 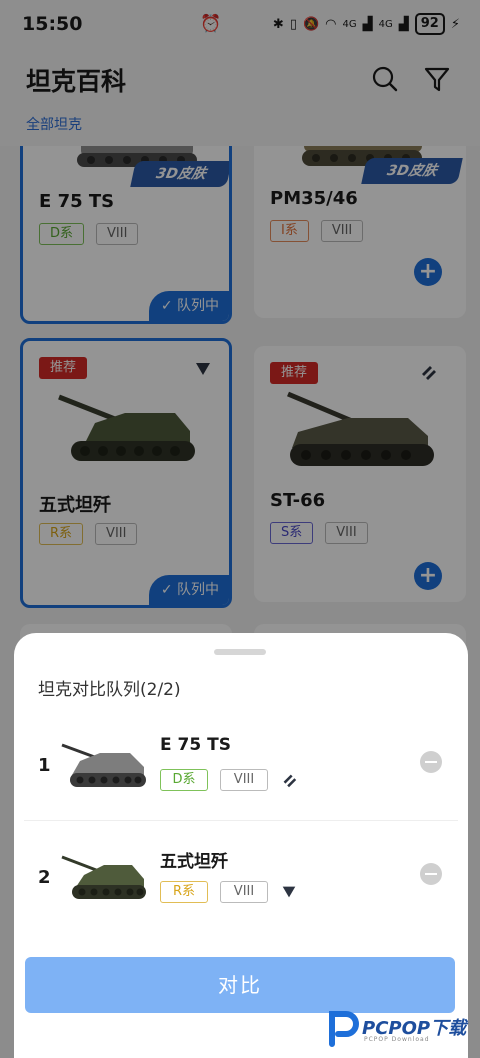 I want to click on sheet-title: 坦克对比队列(2/2), so click(x=109, y=690).